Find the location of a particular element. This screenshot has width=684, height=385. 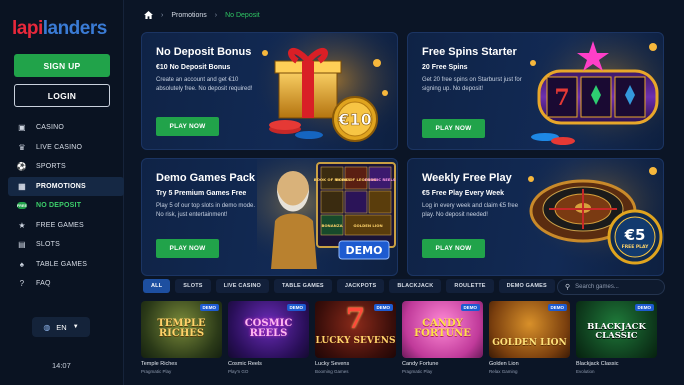

game-art-title: COSMIC REELS is located at coordinates (268, 328).